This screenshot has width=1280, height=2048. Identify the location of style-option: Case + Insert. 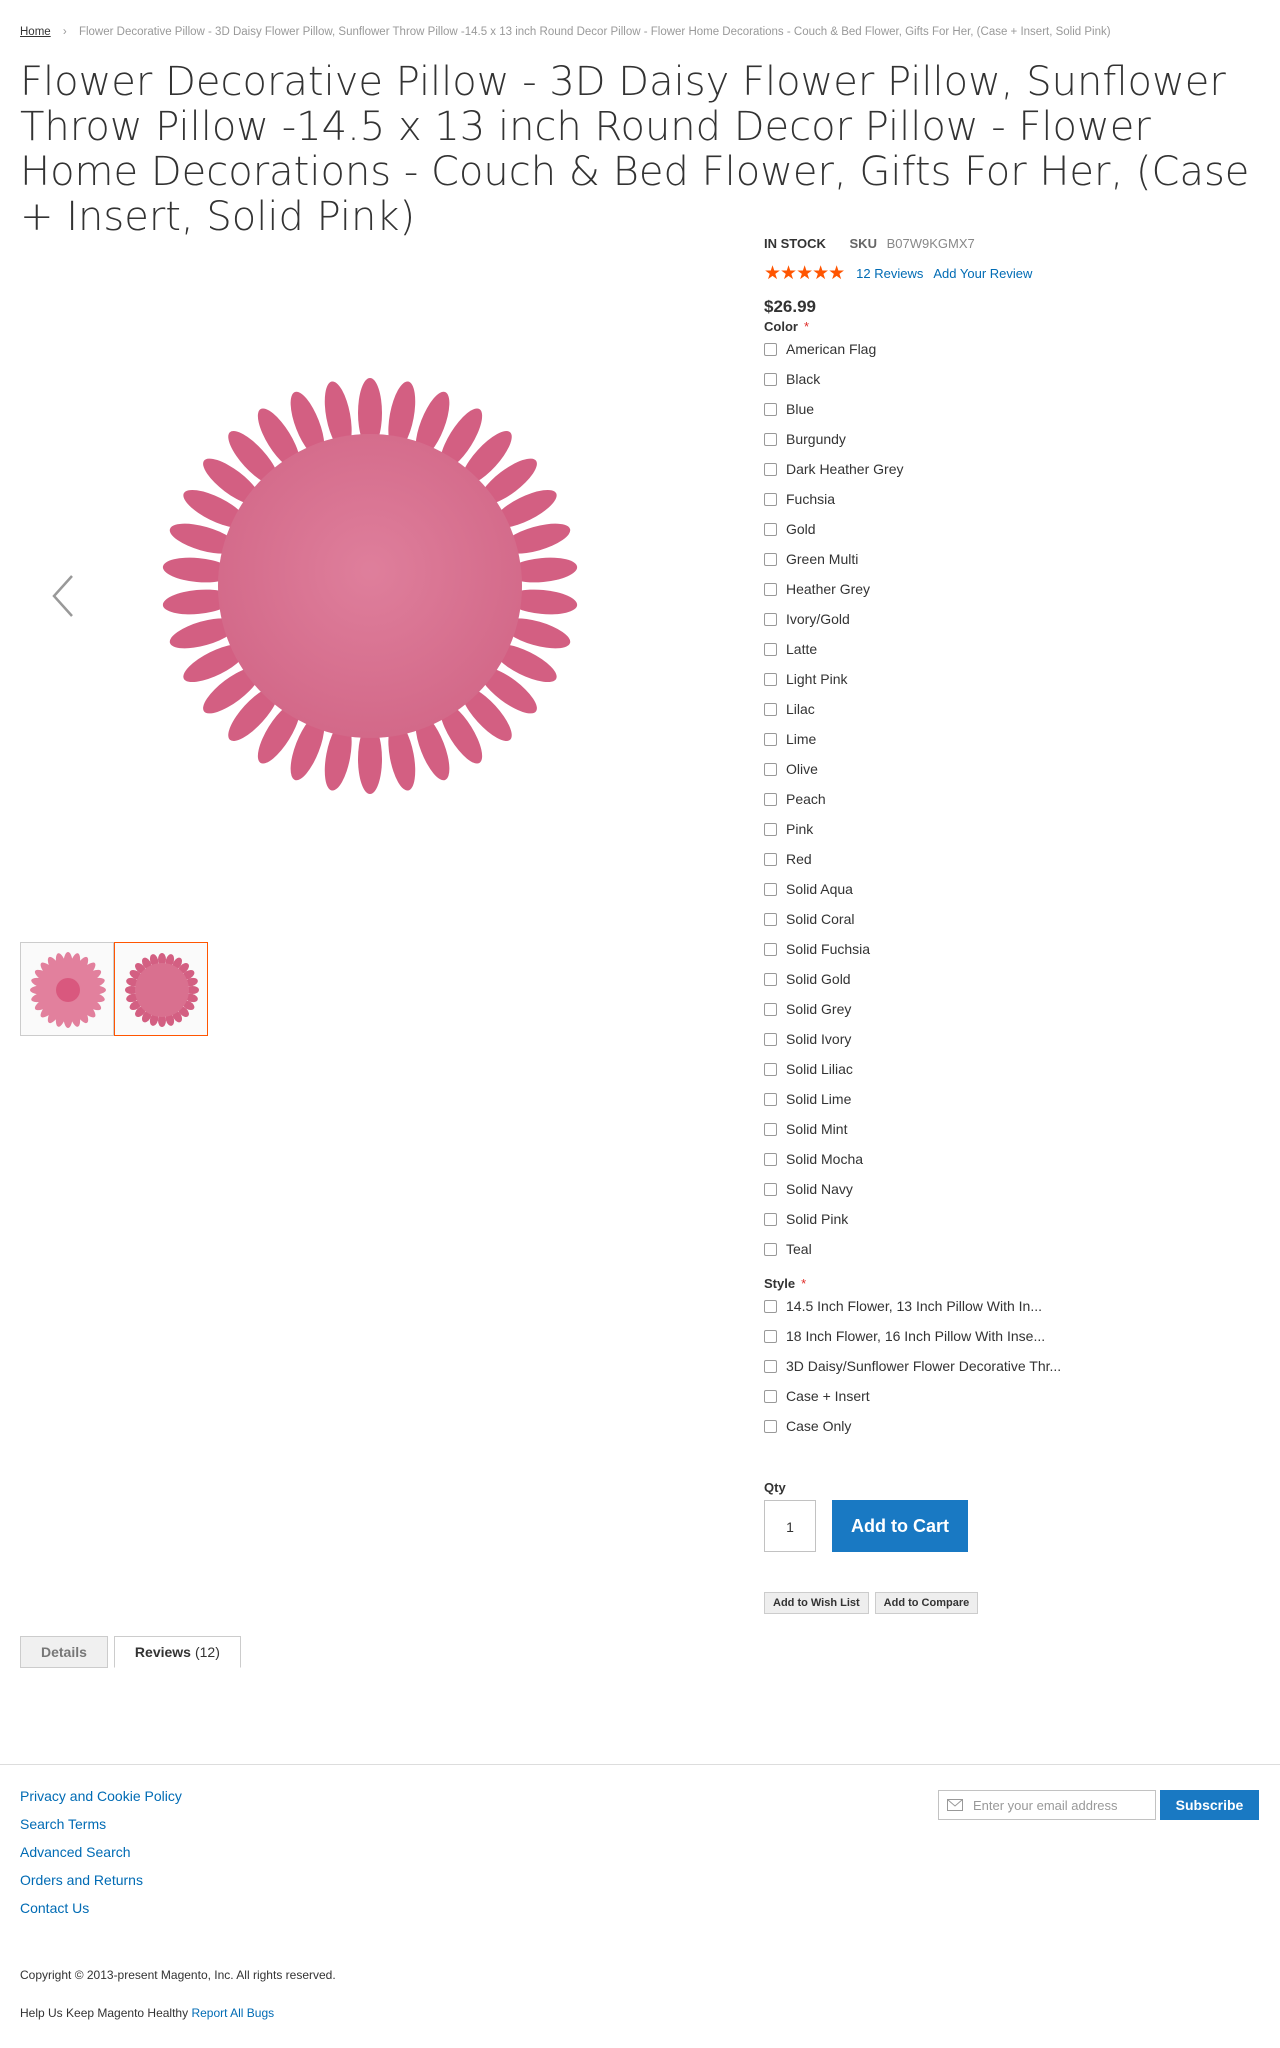
(1012, 1396).